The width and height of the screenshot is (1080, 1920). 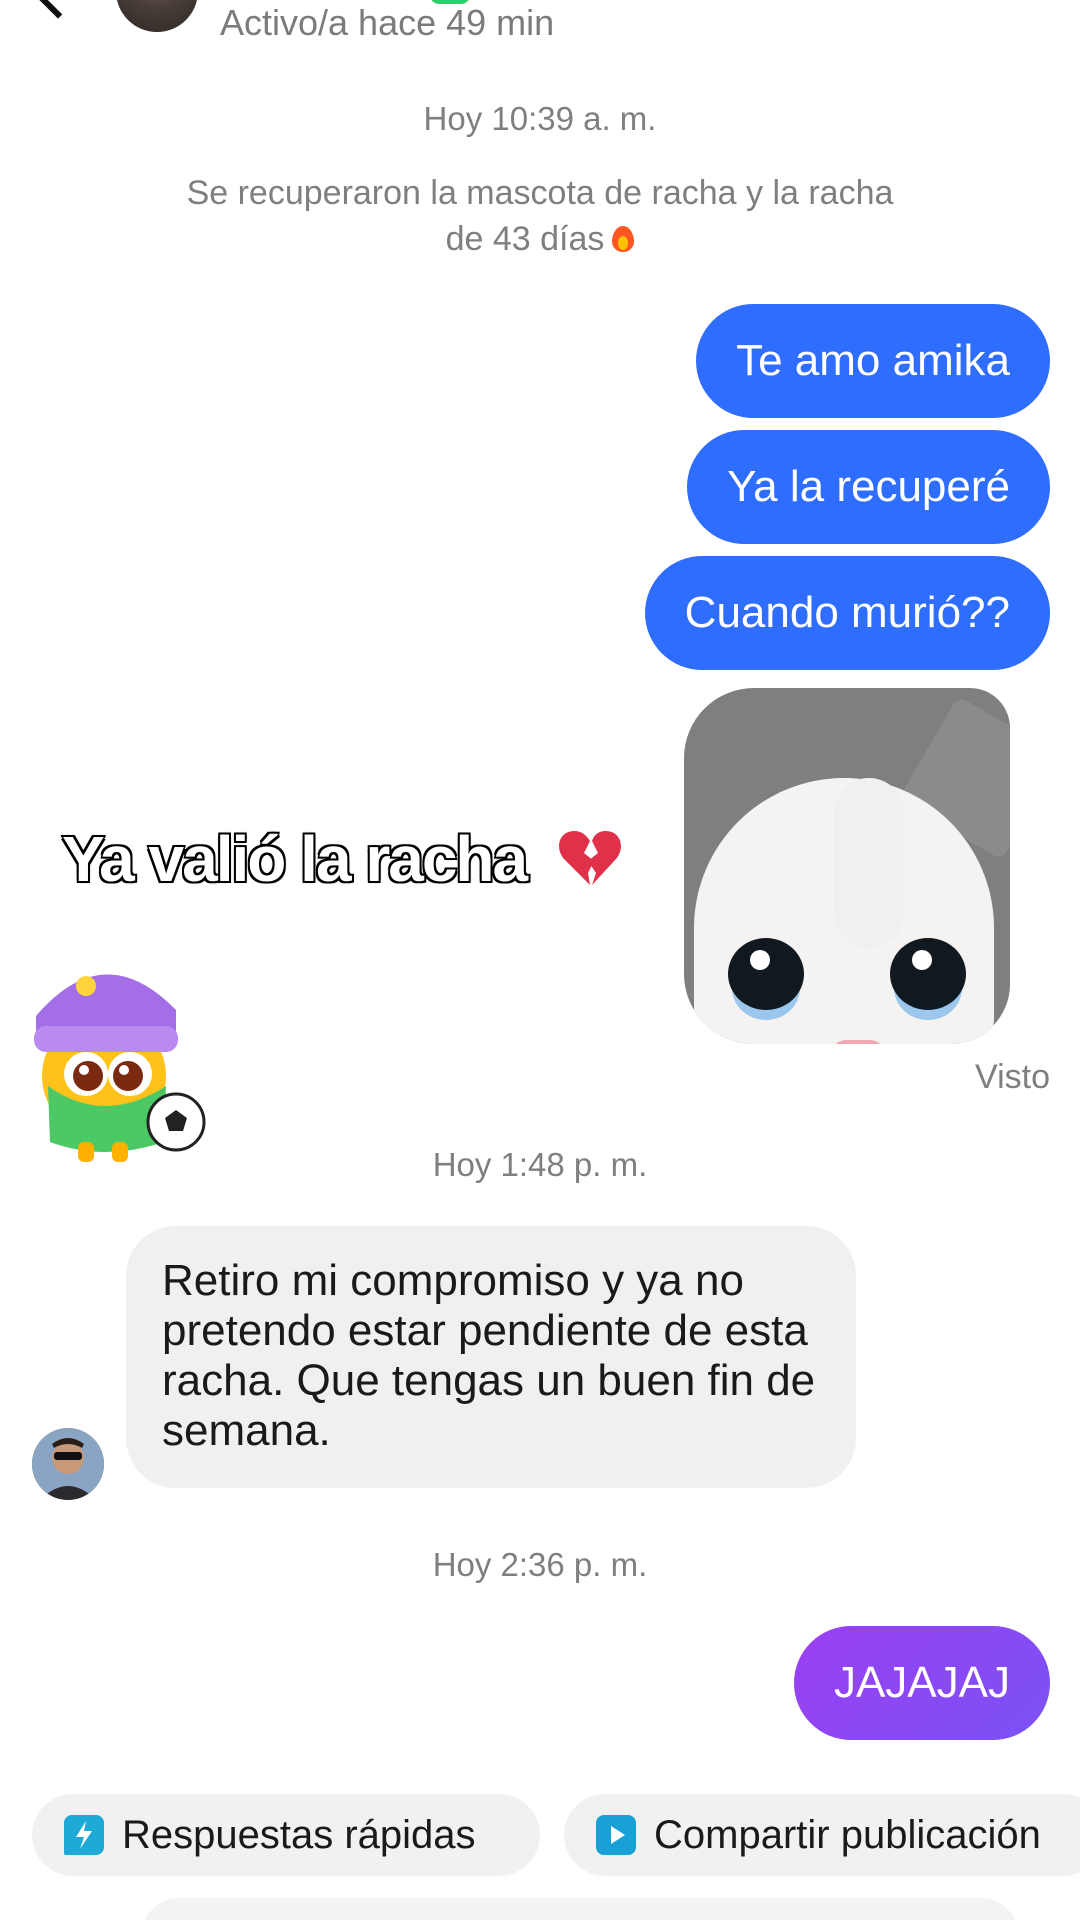 What do you see at coordinates (847, 613) in the screenshot?
I see `outgoing-message-3: Cuando murió??` at bounding box center [847, 613].